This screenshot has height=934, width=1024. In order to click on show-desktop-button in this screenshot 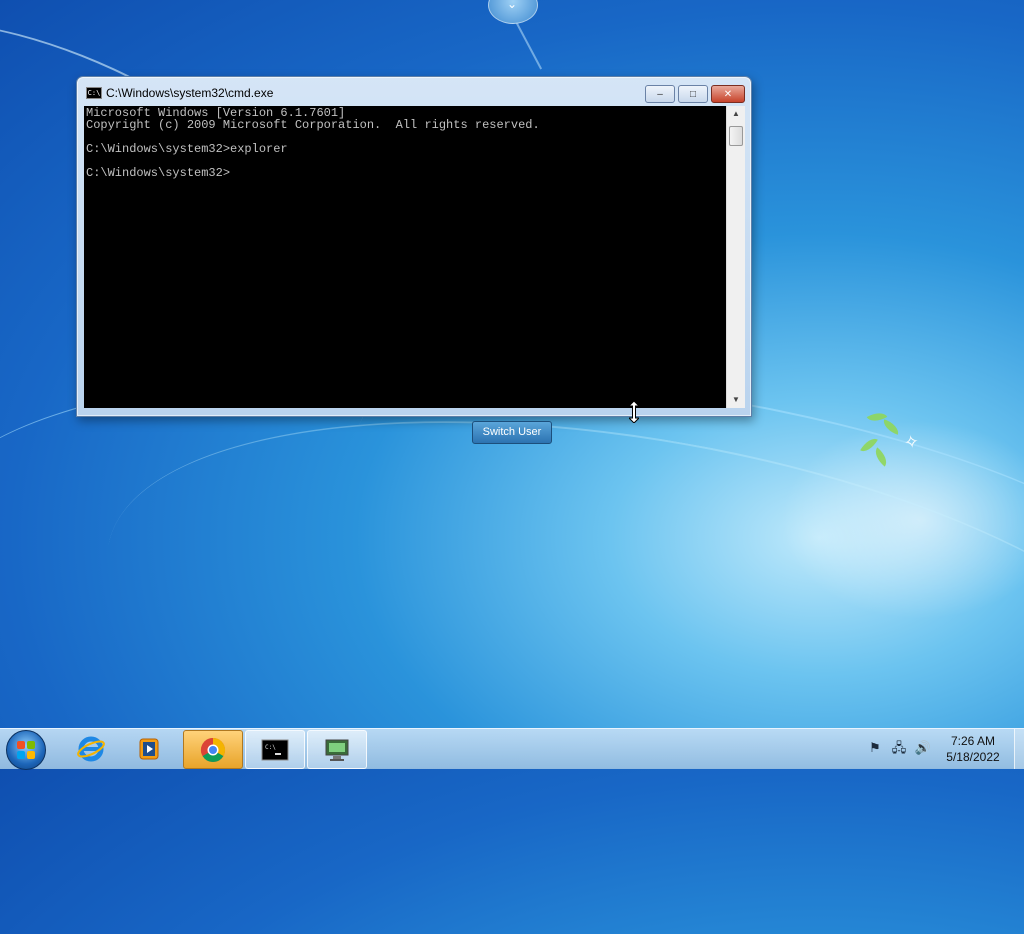, I will do `click(1019, 749)`.